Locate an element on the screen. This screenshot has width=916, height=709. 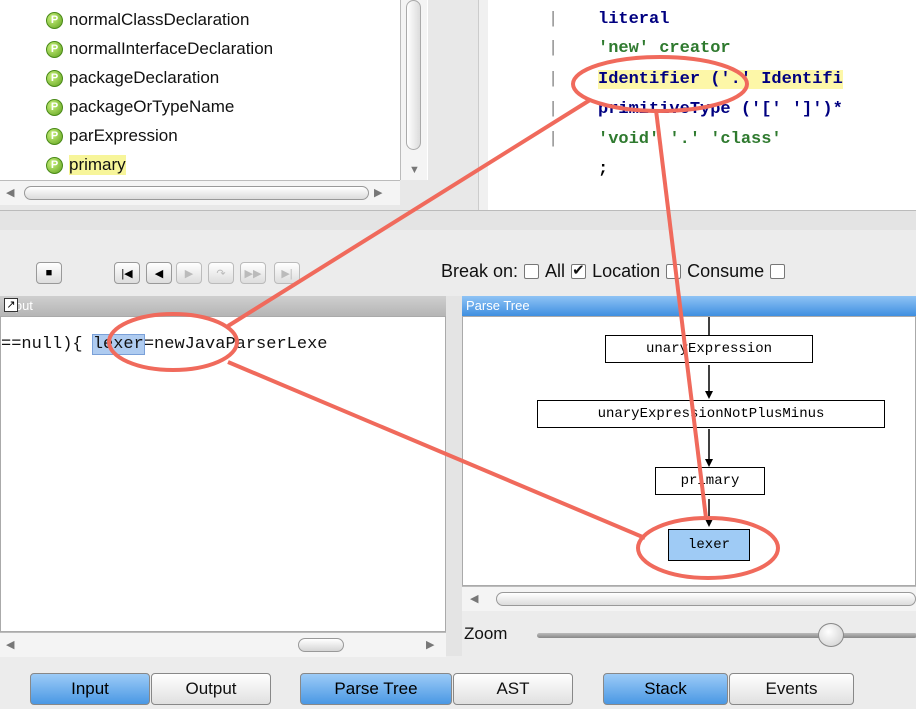
tree-node: primary is located at coordinates (710, 481).